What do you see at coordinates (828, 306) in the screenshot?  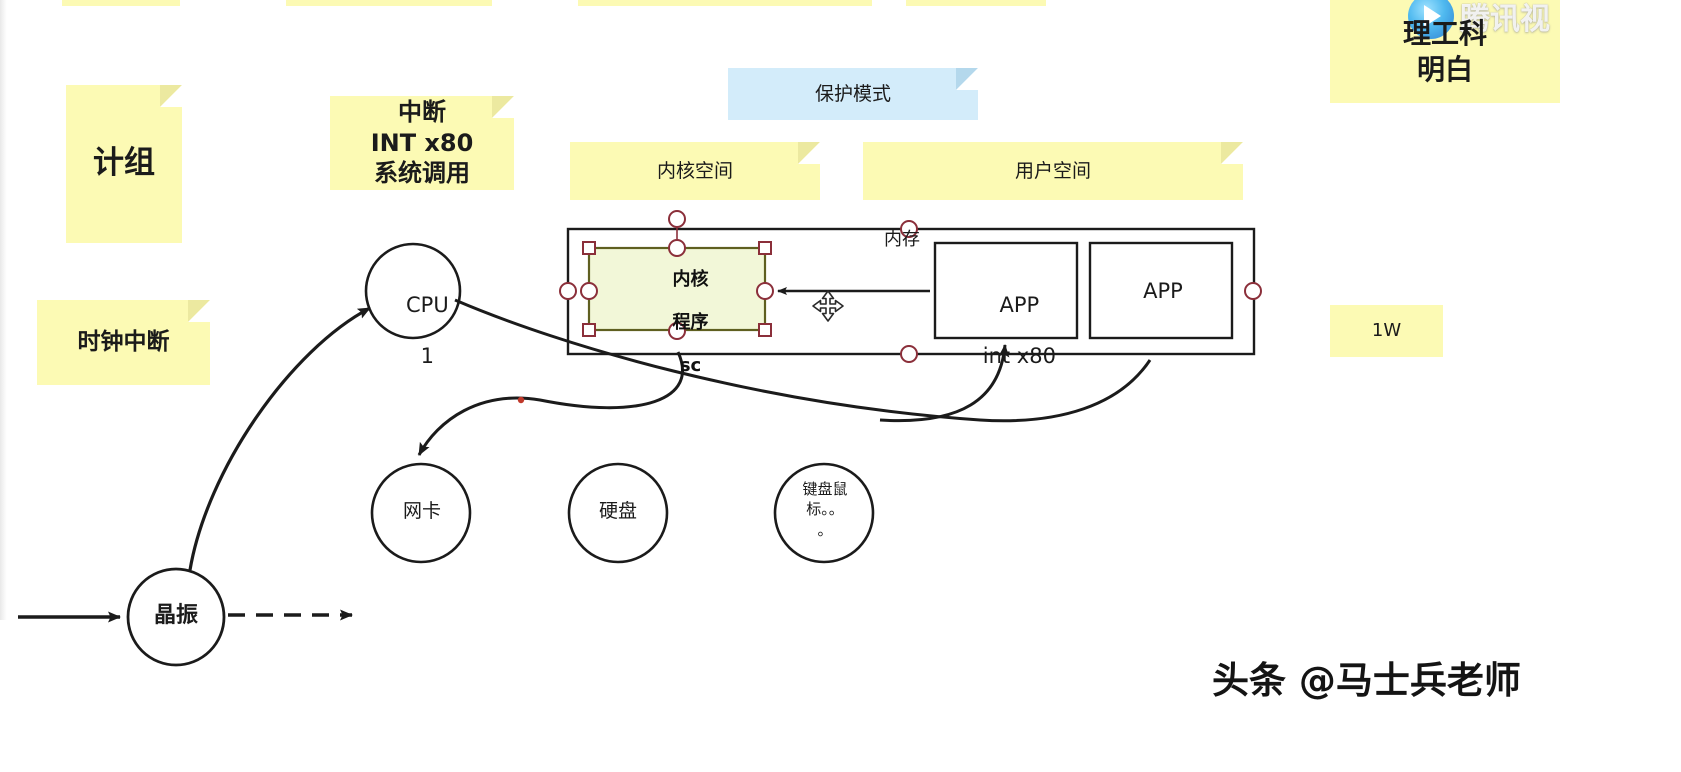 I see `move-cursor-icon` at bounding box center [828, 306].